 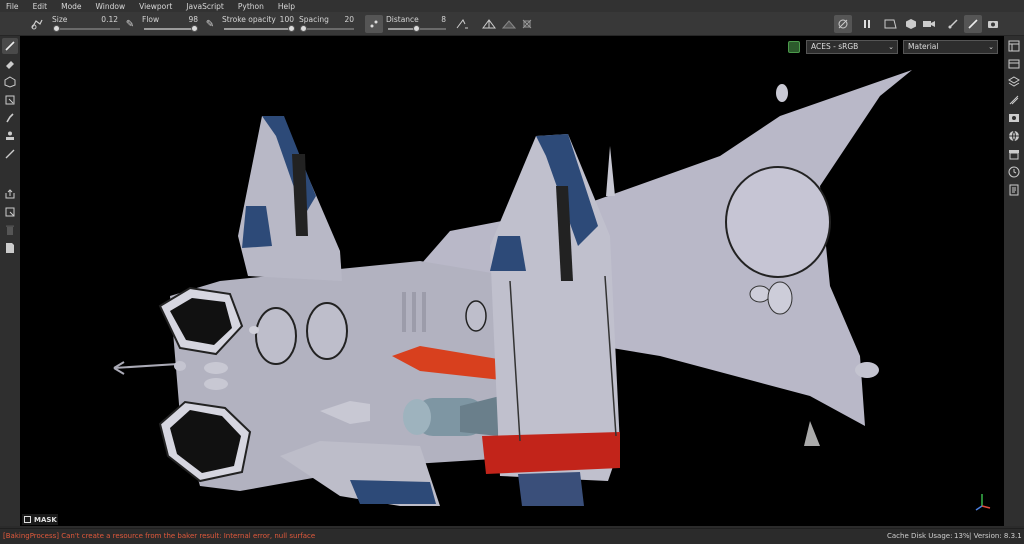 I want to click on menu-javascript: JavaScript, so click(x=205, y=6).